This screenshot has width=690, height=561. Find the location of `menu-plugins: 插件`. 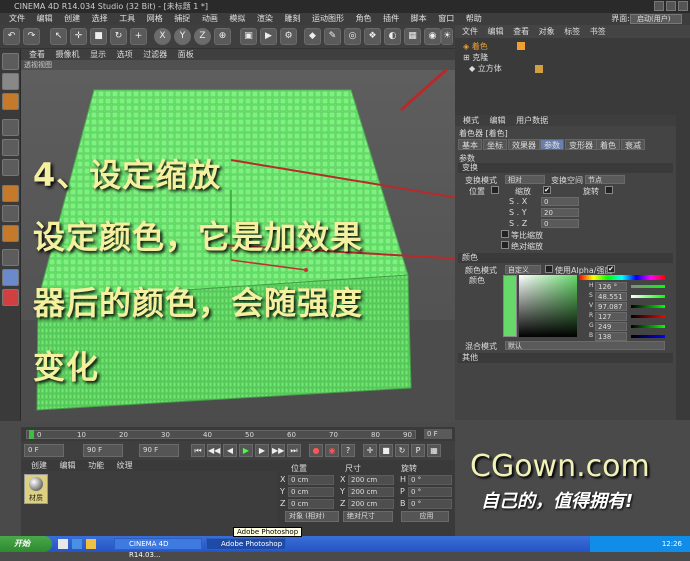

menu-plugins: 插件 is located at coordinates (391, 18).